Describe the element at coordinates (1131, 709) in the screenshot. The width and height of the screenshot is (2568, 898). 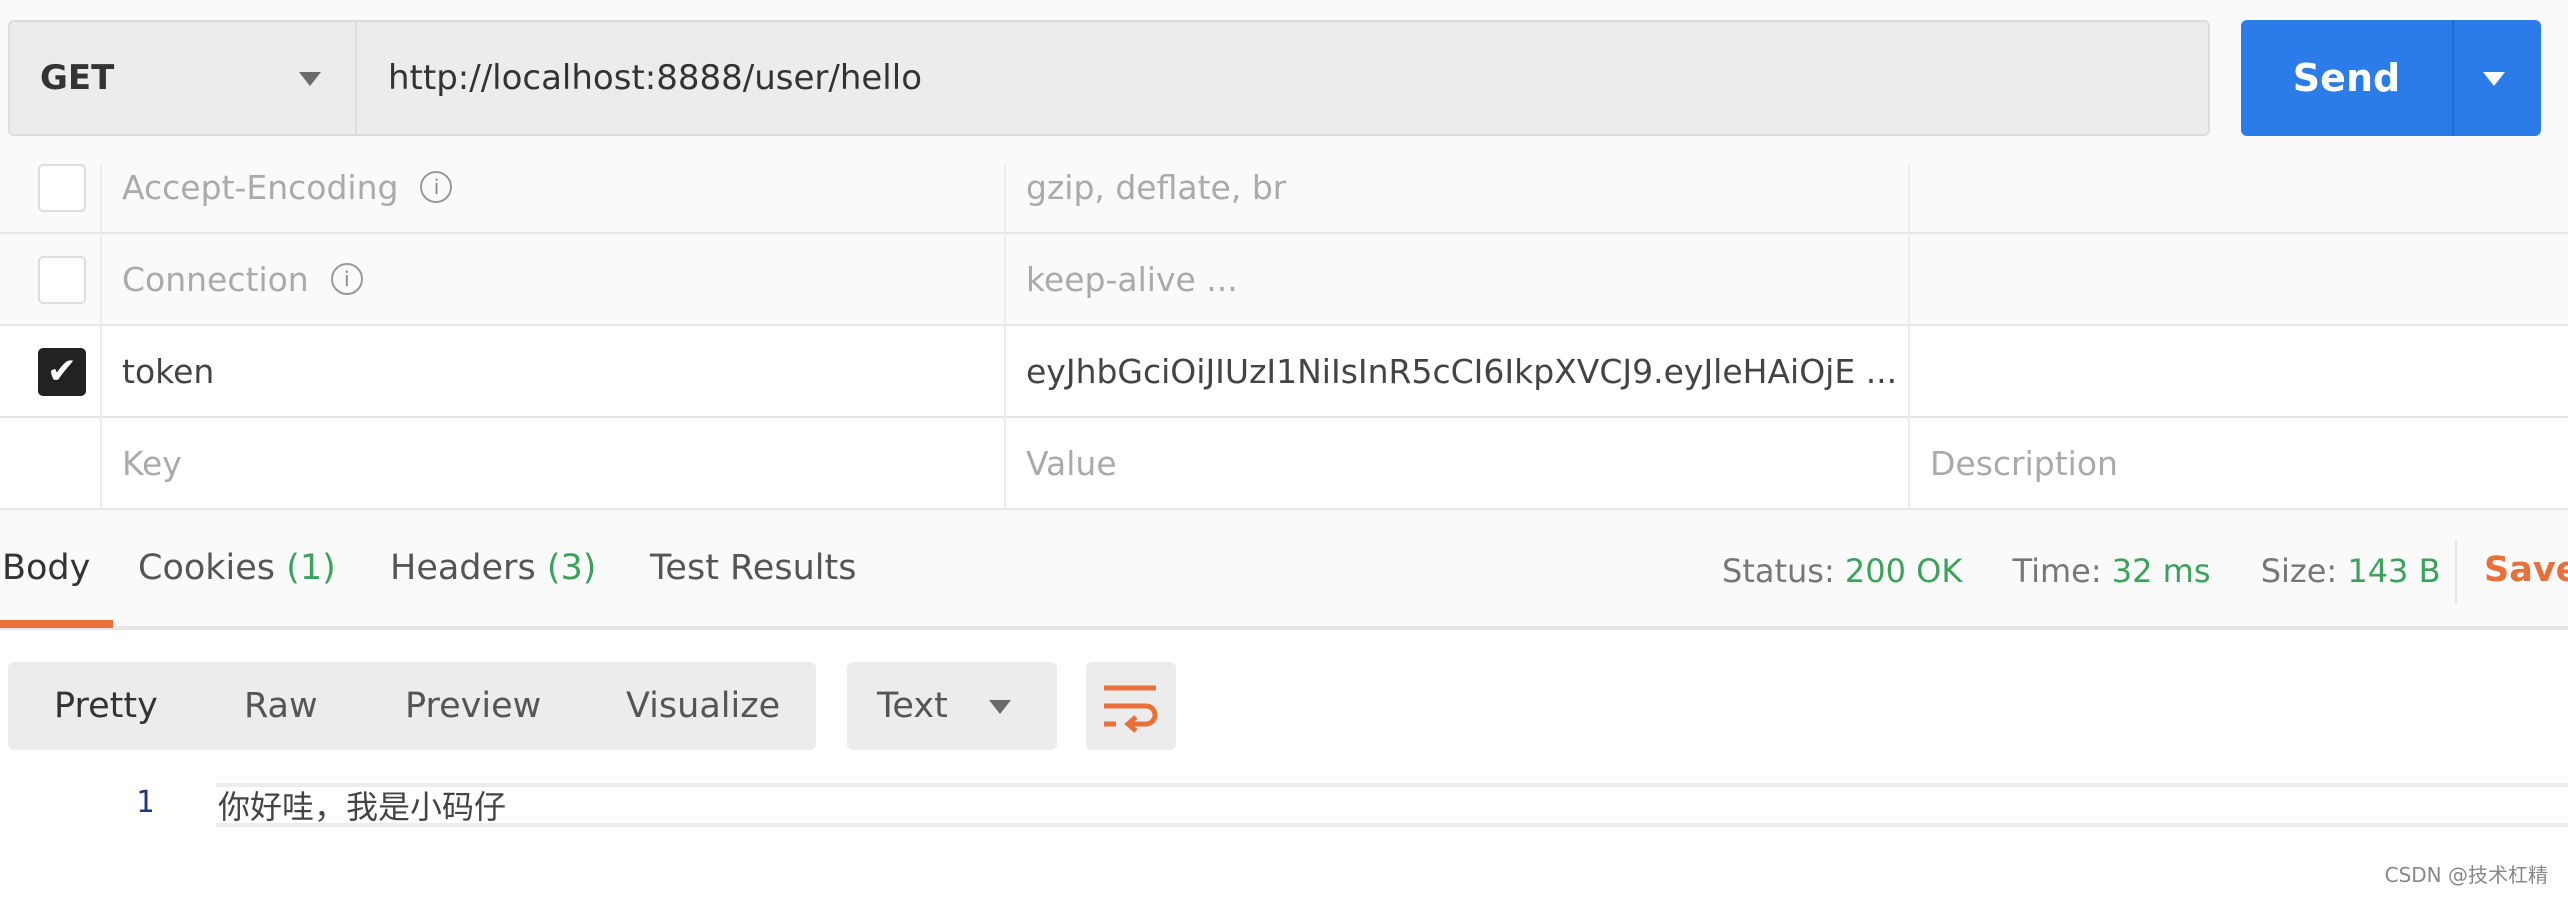
I see `wrap-icon` at that location.